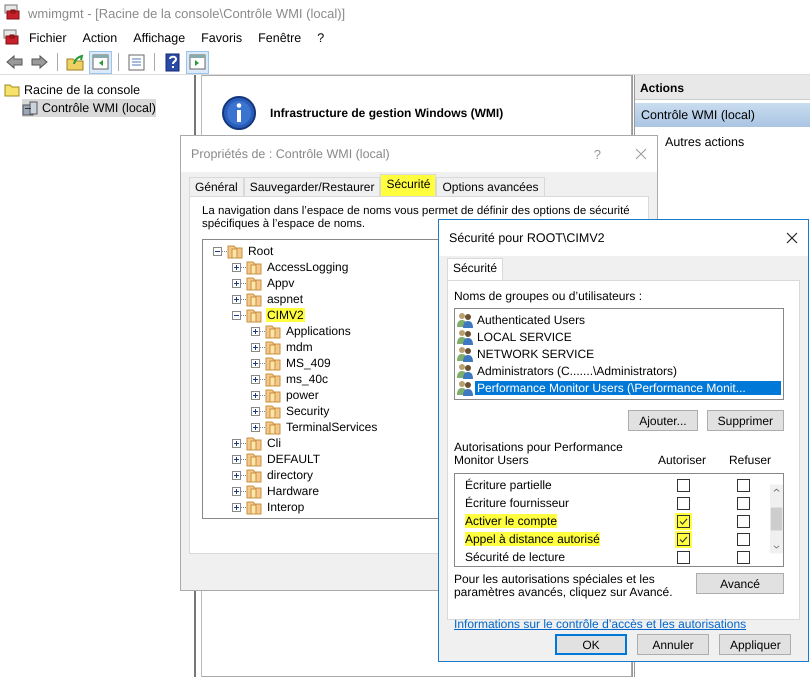 The width and height of the screenshot is (810, 677). What do you see at coordinates (294, 459) in the screenshot?
I see `tree-item: DEFAULT` at bounding box center [294, 459].